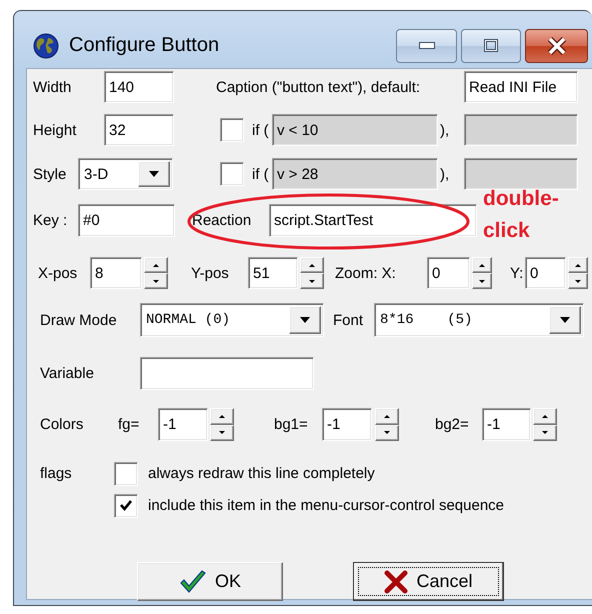 This screenshot has width=592, height=614. What do you see at coordinates (67, 373) in the screenshot?
I see `field-label: Variable` at bounding box center [67, 373].